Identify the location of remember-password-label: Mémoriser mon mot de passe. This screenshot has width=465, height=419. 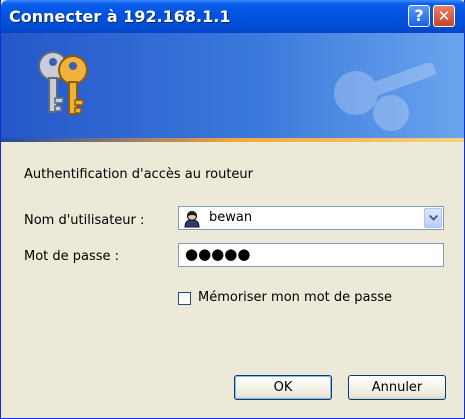
(295, 297).